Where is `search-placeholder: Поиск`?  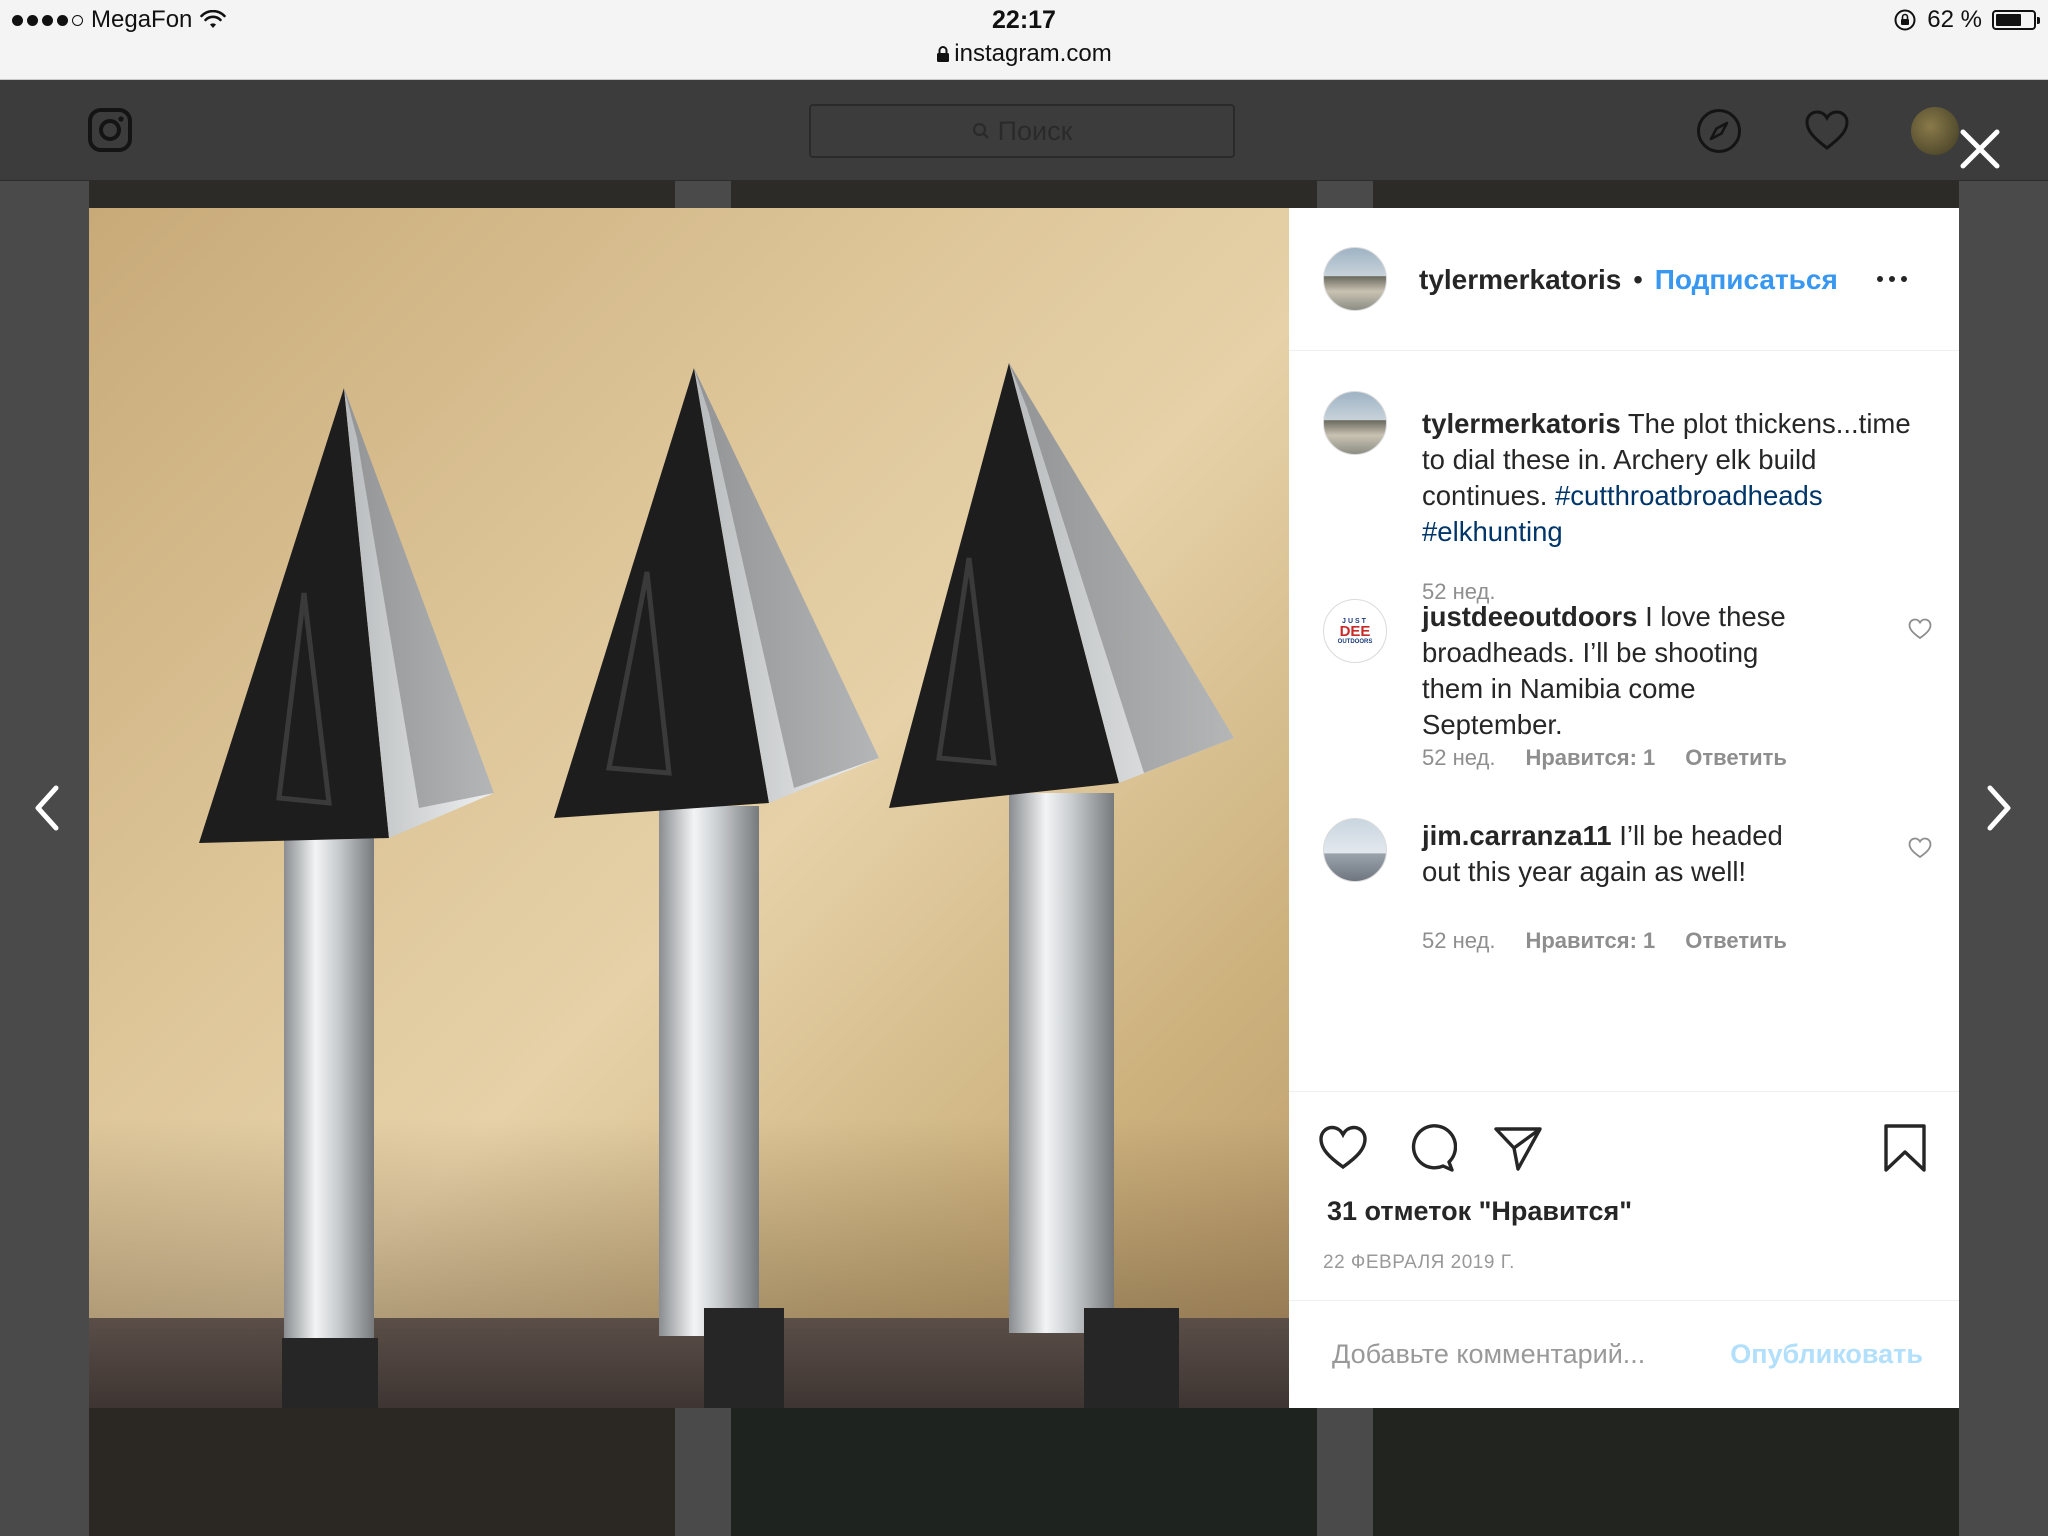 search-placeholder: Поиск is located at coordinates (1035, 130).